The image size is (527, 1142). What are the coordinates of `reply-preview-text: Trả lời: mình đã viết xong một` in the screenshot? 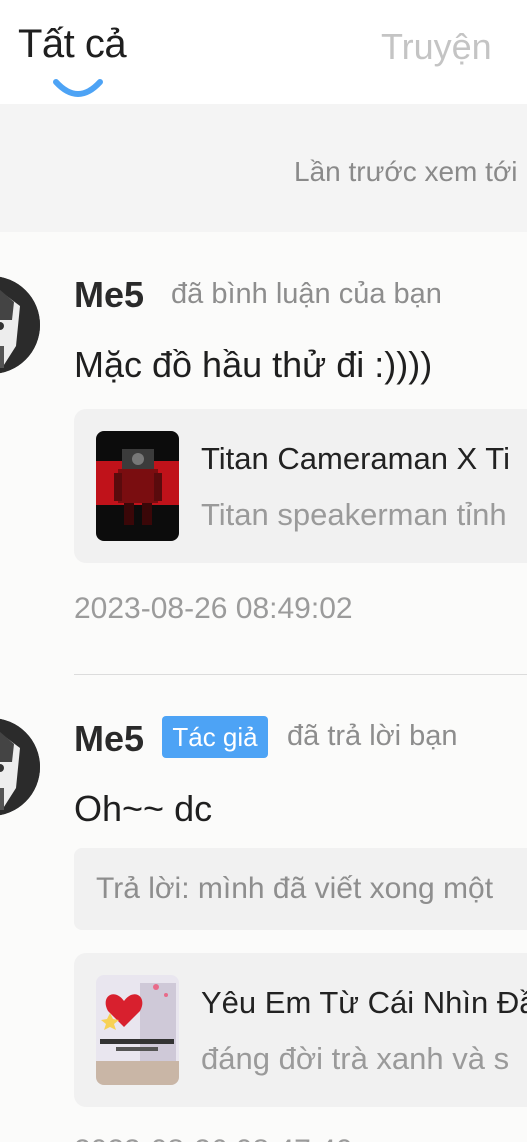 It's located at (295, 888).